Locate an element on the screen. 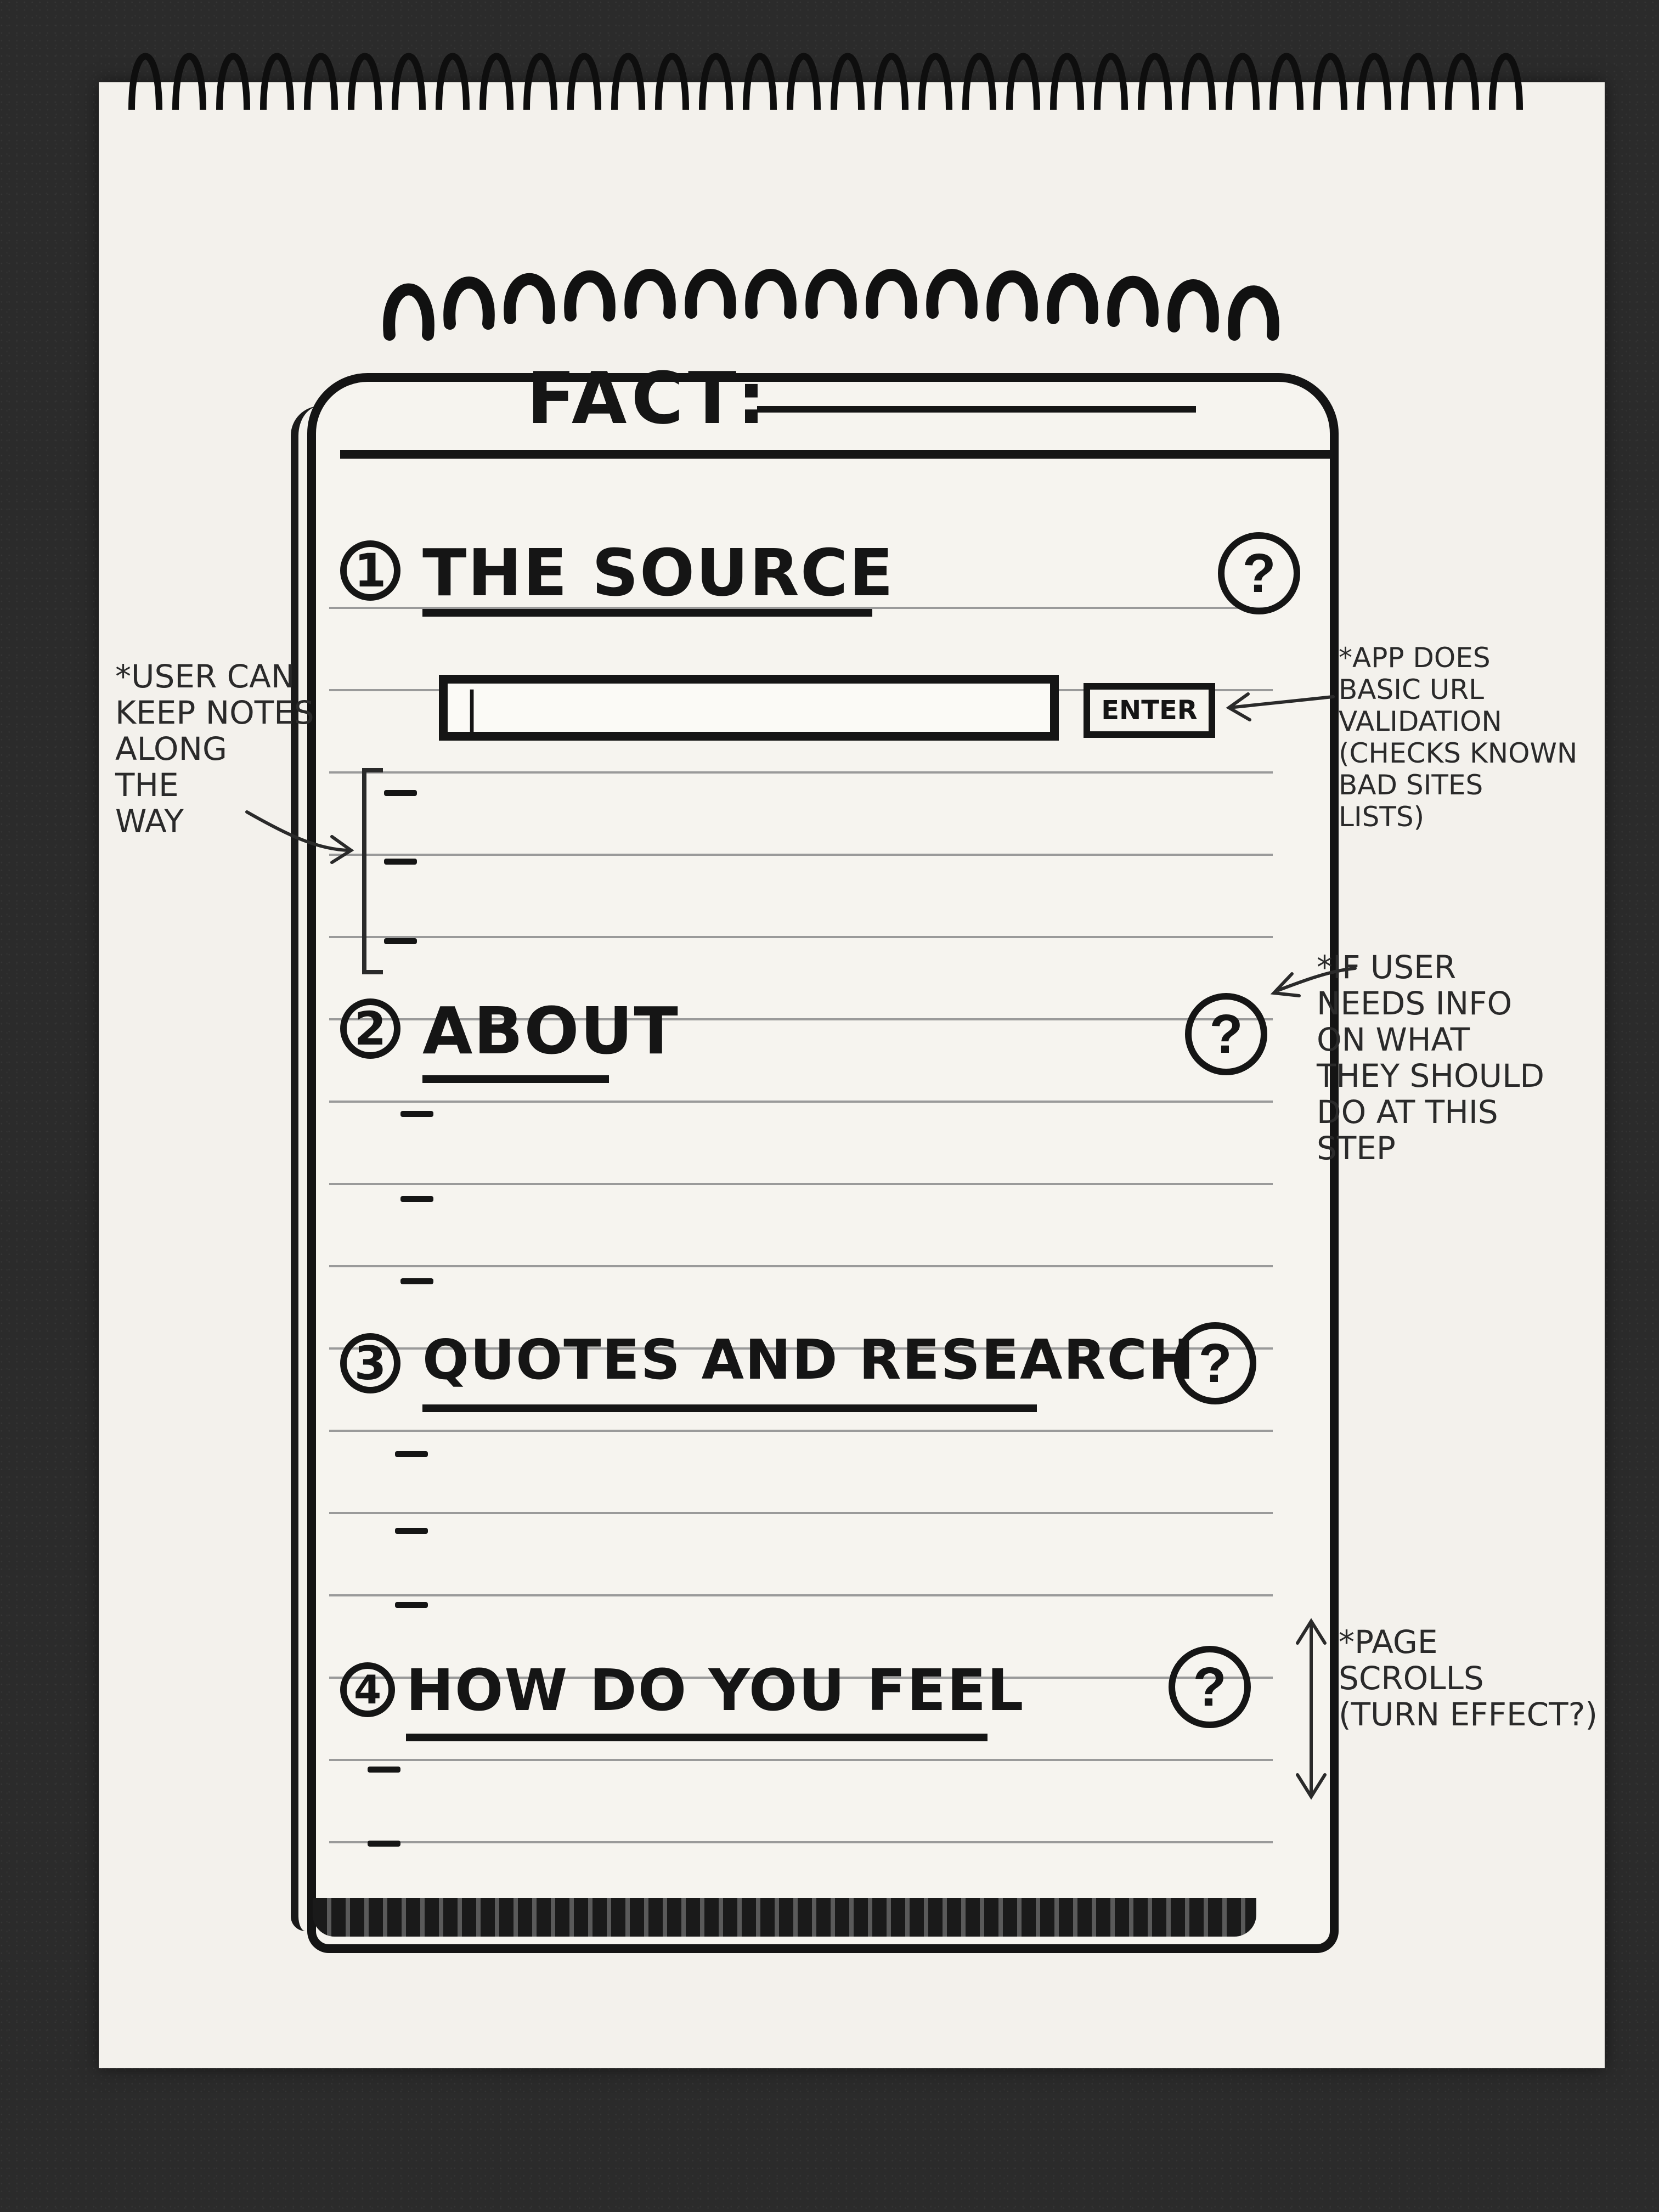 This screenshot has height=2212, width=1659. section-how-do-you-feel: 4 HOW DO YOU FEEL ? is located at coordinates (828, 1701).